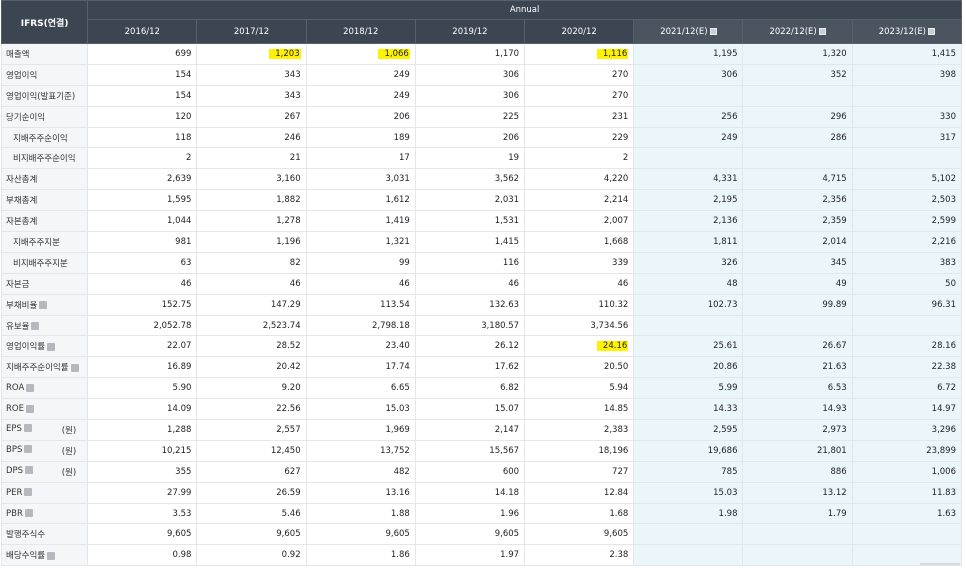 This screenshot has height=570, width=966. I want to click on cell-value: 96.31, so click(943, 304).